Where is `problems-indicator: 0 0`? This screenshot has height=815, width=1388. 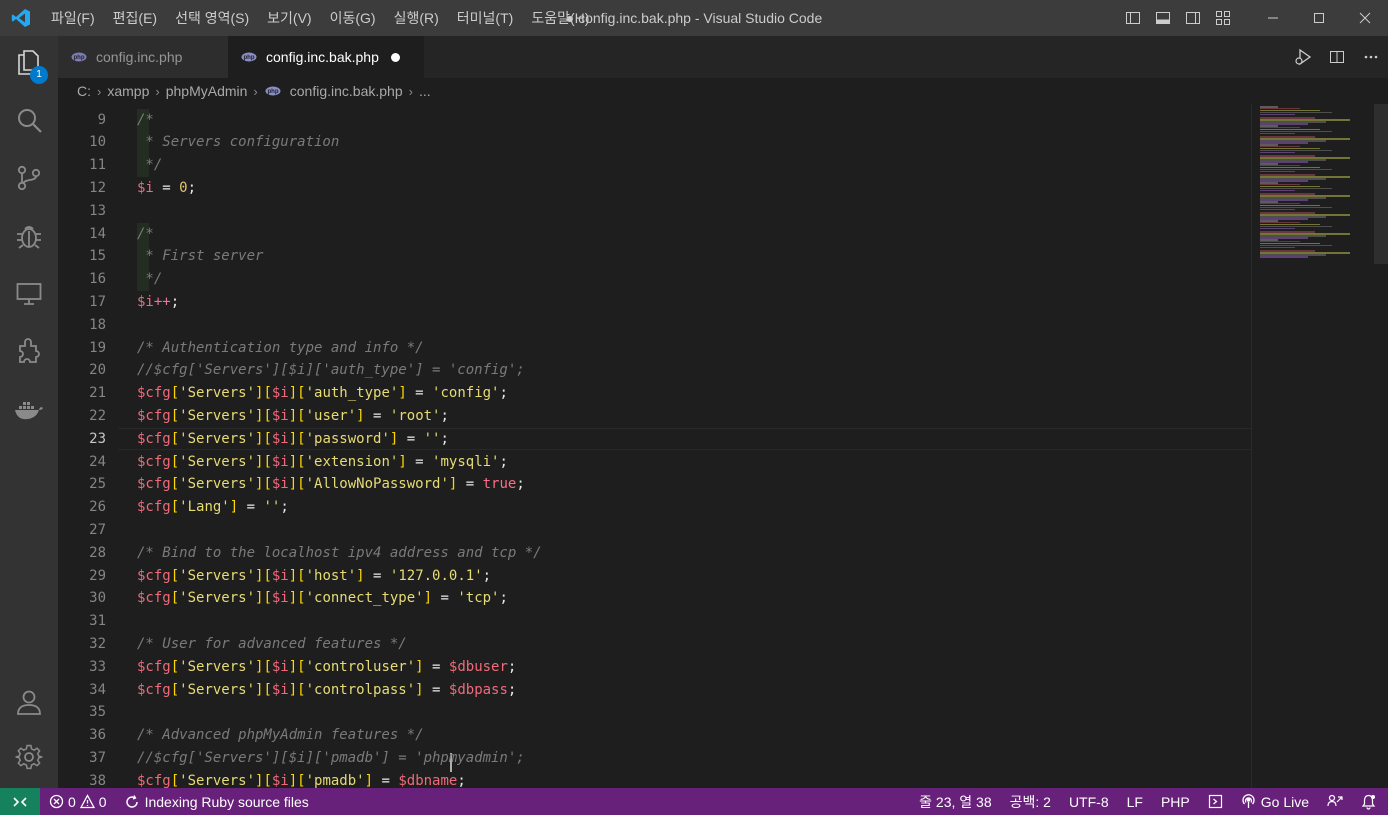
problems-indicator: 0 0 is located at coordinates (78, 801).